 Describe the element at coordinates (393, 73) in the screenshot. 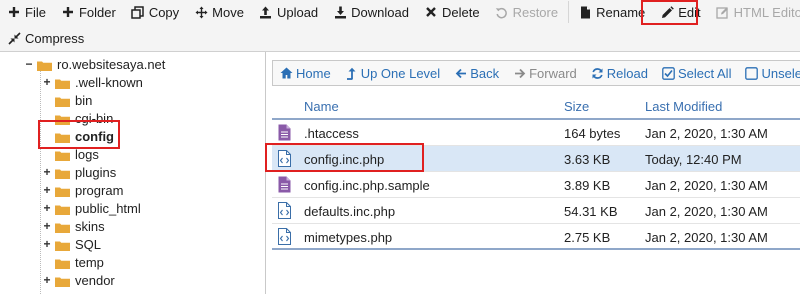

I see `up-one-level-button: Up One Level` at that location.